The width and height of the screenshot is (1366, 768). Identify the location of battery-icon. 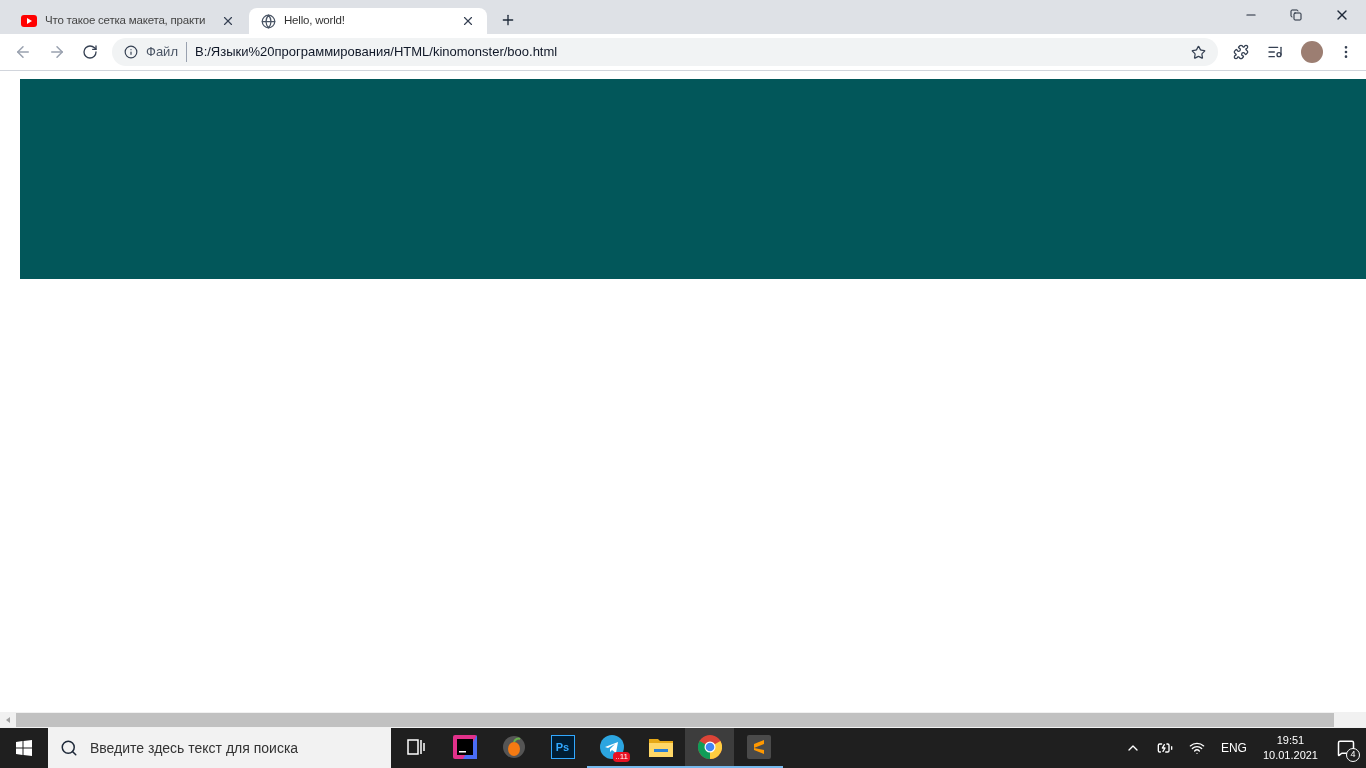
(1164, 748).